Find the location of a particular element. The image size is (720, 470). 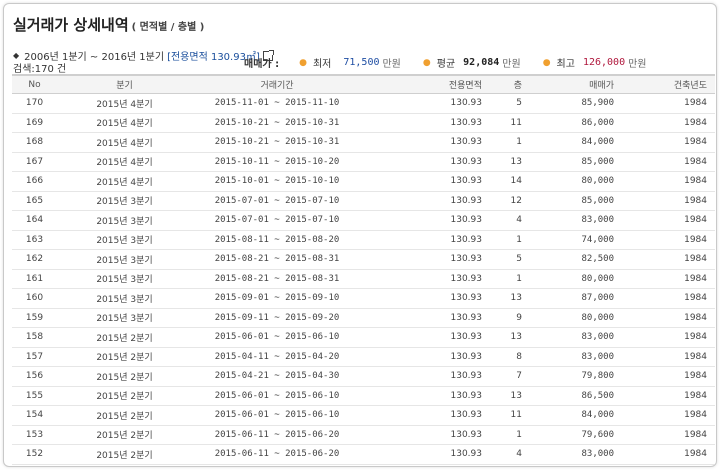

price-avg-unit: 만원 is located at coordinates (511, 64).